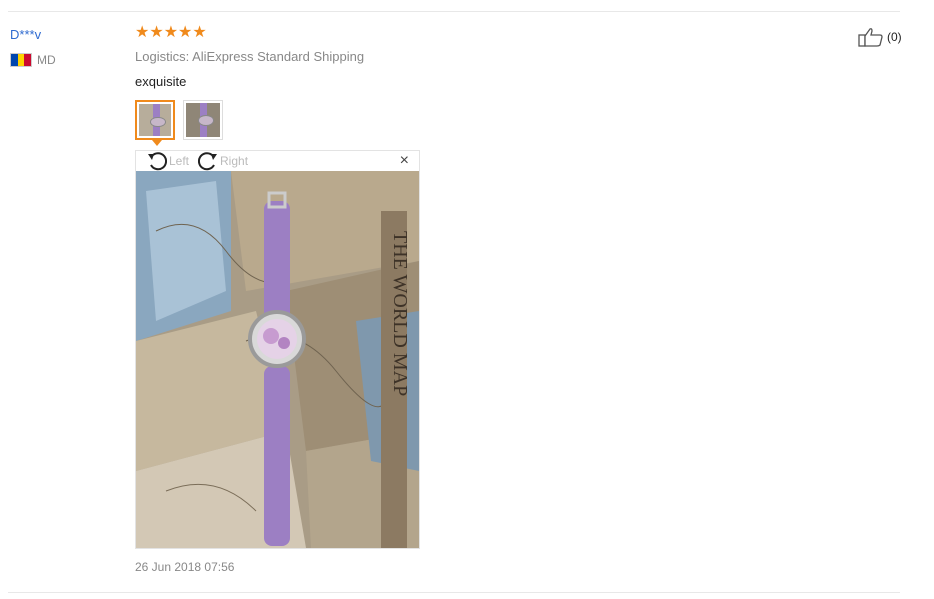 The height and width of the screenshot is (599, 934). Describe the element at coordinates (894, 37) in the screenshot. I see `helpful-count: (0)` at that location.